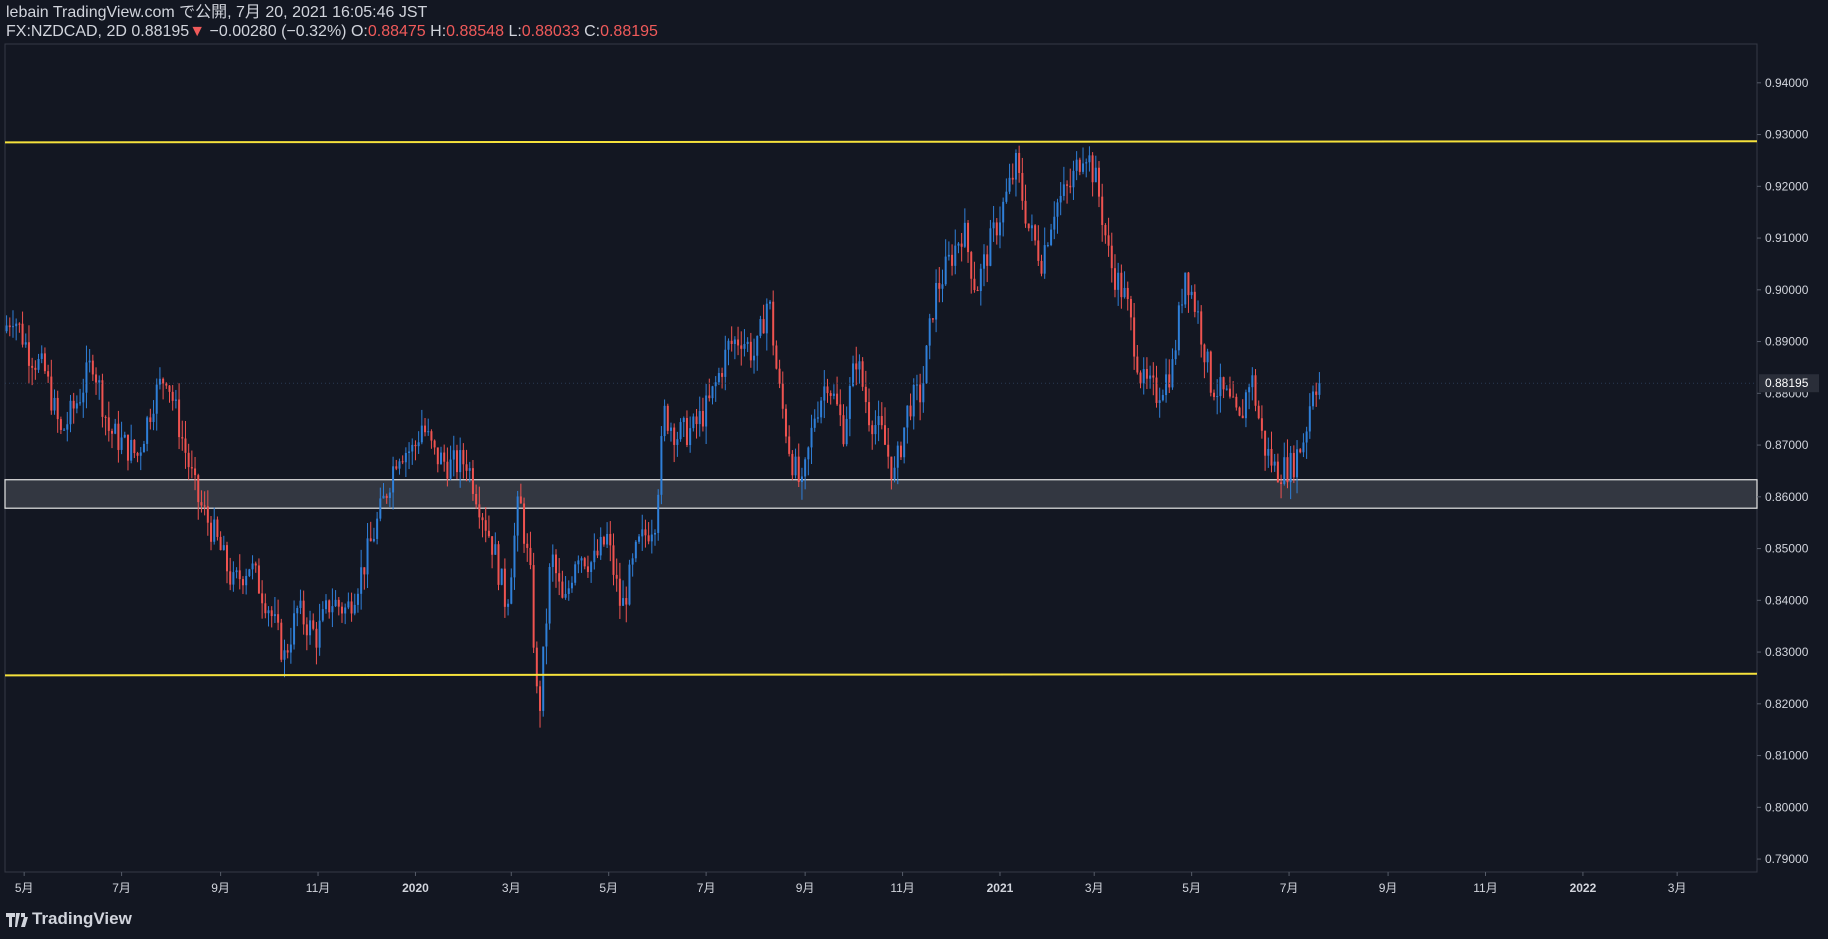 This screenshot has height=939, width=1828. Describe the element at coordinates (69, 919) in the screenshot. I see `tradingview-logo: TradingView` at that location.